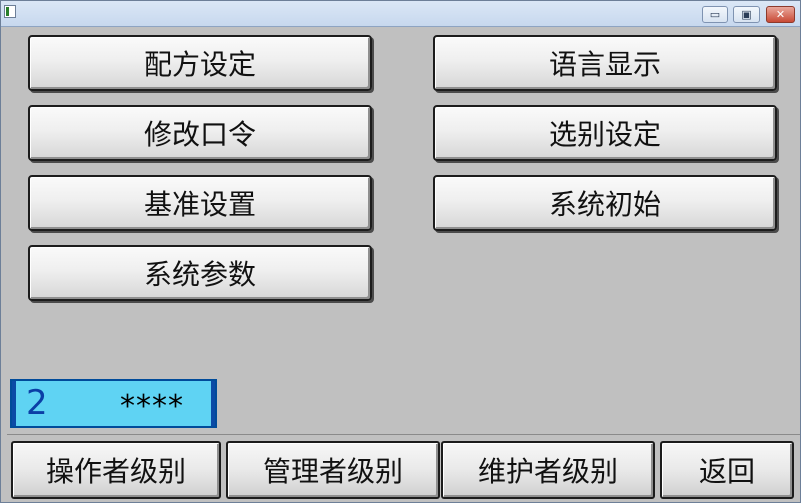  I want to click on bottom-toolbar: 操作者级别 管理者级别 维护者级别 返回, so click(403, 468).